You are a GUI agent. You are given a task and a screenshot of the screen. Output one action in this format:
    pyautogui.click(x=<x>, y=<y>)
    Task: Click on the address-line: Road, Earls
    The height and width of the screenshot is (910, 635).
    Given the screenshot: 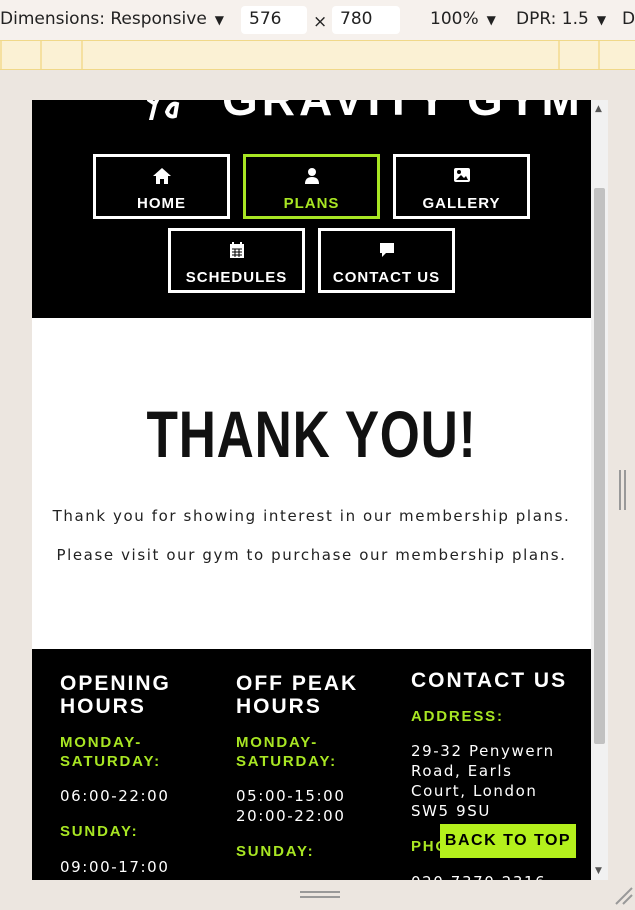 What is the action you would take?
    pyautogui.click(x=462, y=771)
    